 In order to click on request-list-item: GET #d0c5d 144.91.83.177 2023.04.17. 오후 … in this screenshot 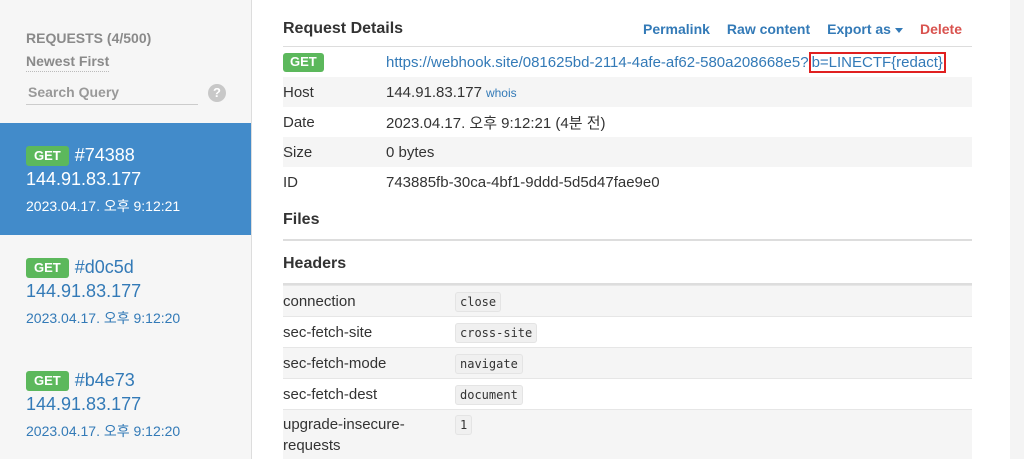, I will do `click(125, 291)`.